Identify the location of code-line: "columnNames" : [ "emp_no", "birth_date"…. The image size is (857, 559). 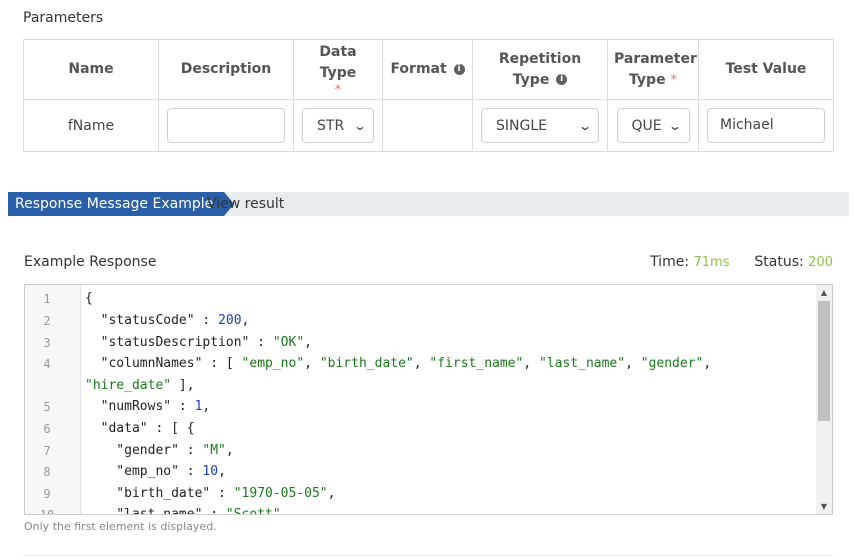
(398, 363).